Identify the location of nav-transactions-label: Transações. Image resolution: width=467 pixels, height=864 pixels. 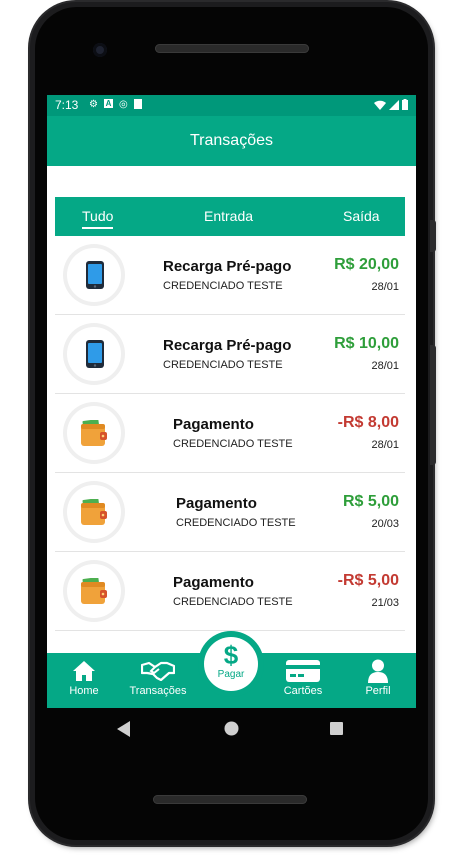
(158, 691).